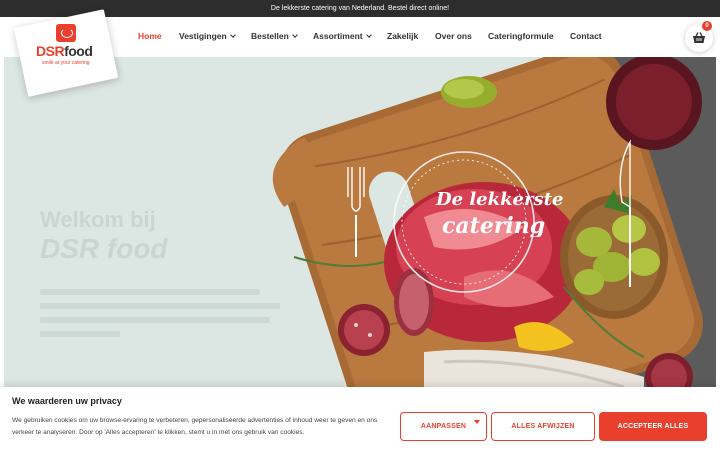  I want to click on customize-button: AANPASSEN, so click(443, 426).